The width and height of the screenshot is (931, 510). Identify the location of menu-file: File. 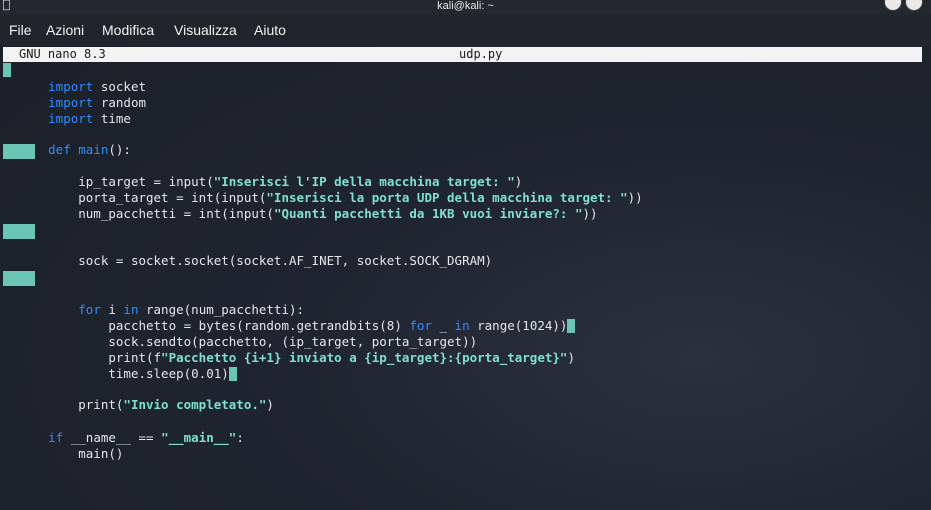
(20, 30).